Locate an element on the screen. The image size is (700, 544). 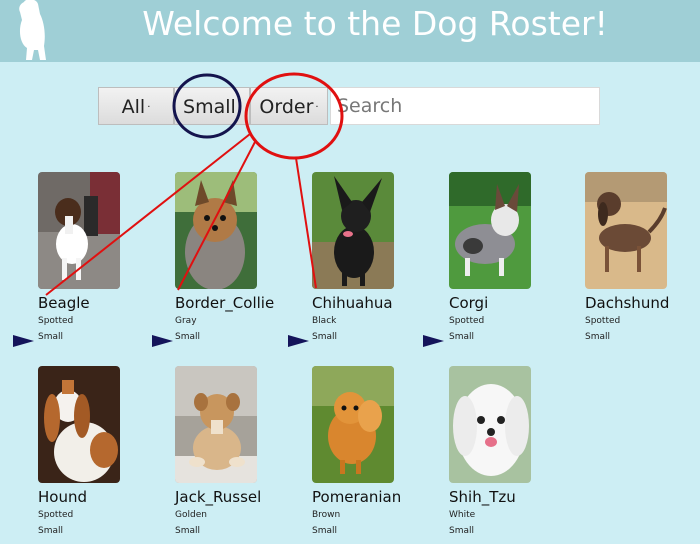
dog-card-jack-russel: Jack_Russel Golden Small is located at coordinates (235, 452).